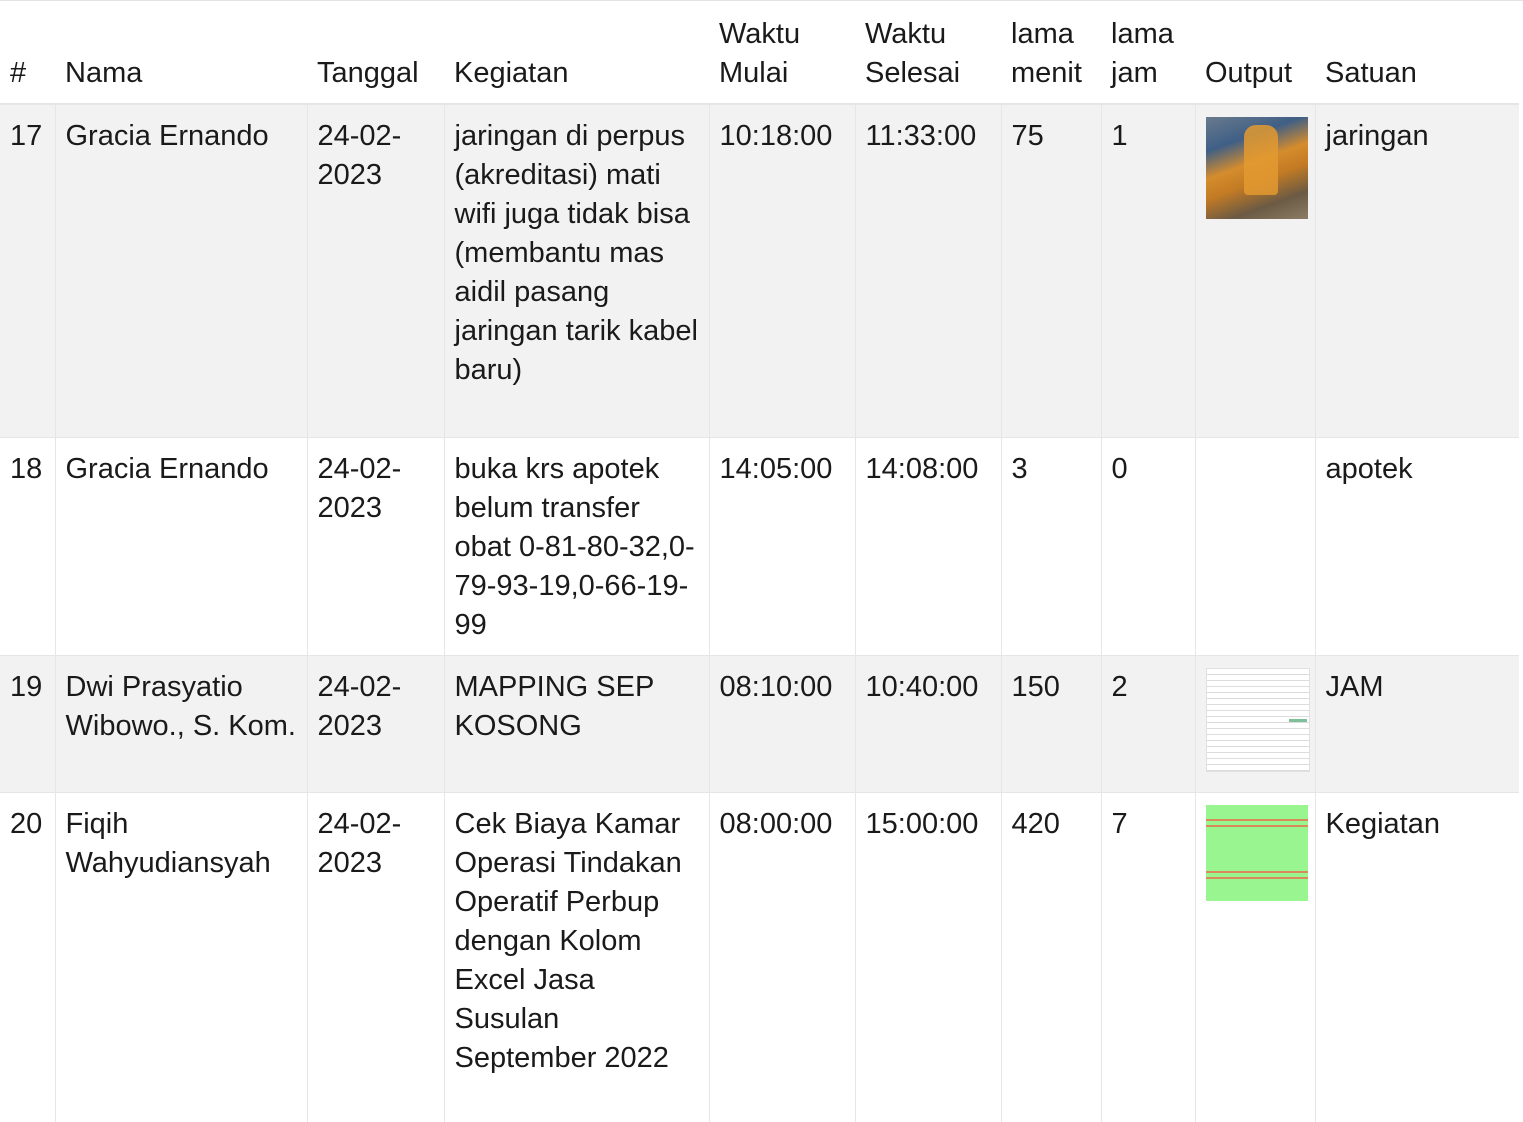 This screenshot has height=1122, width=1523. I want to click on cell-nama: Dwi Prasyatio Wibowo., S. Kom., so click(181, 724).